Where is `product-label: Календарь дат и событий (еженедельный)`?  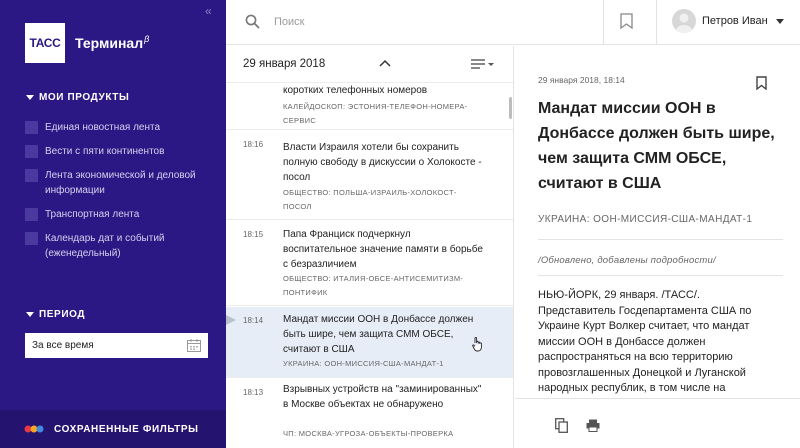 product-label: Календарь дат и событий (еженедельный) is located at coordinates (105, 246).